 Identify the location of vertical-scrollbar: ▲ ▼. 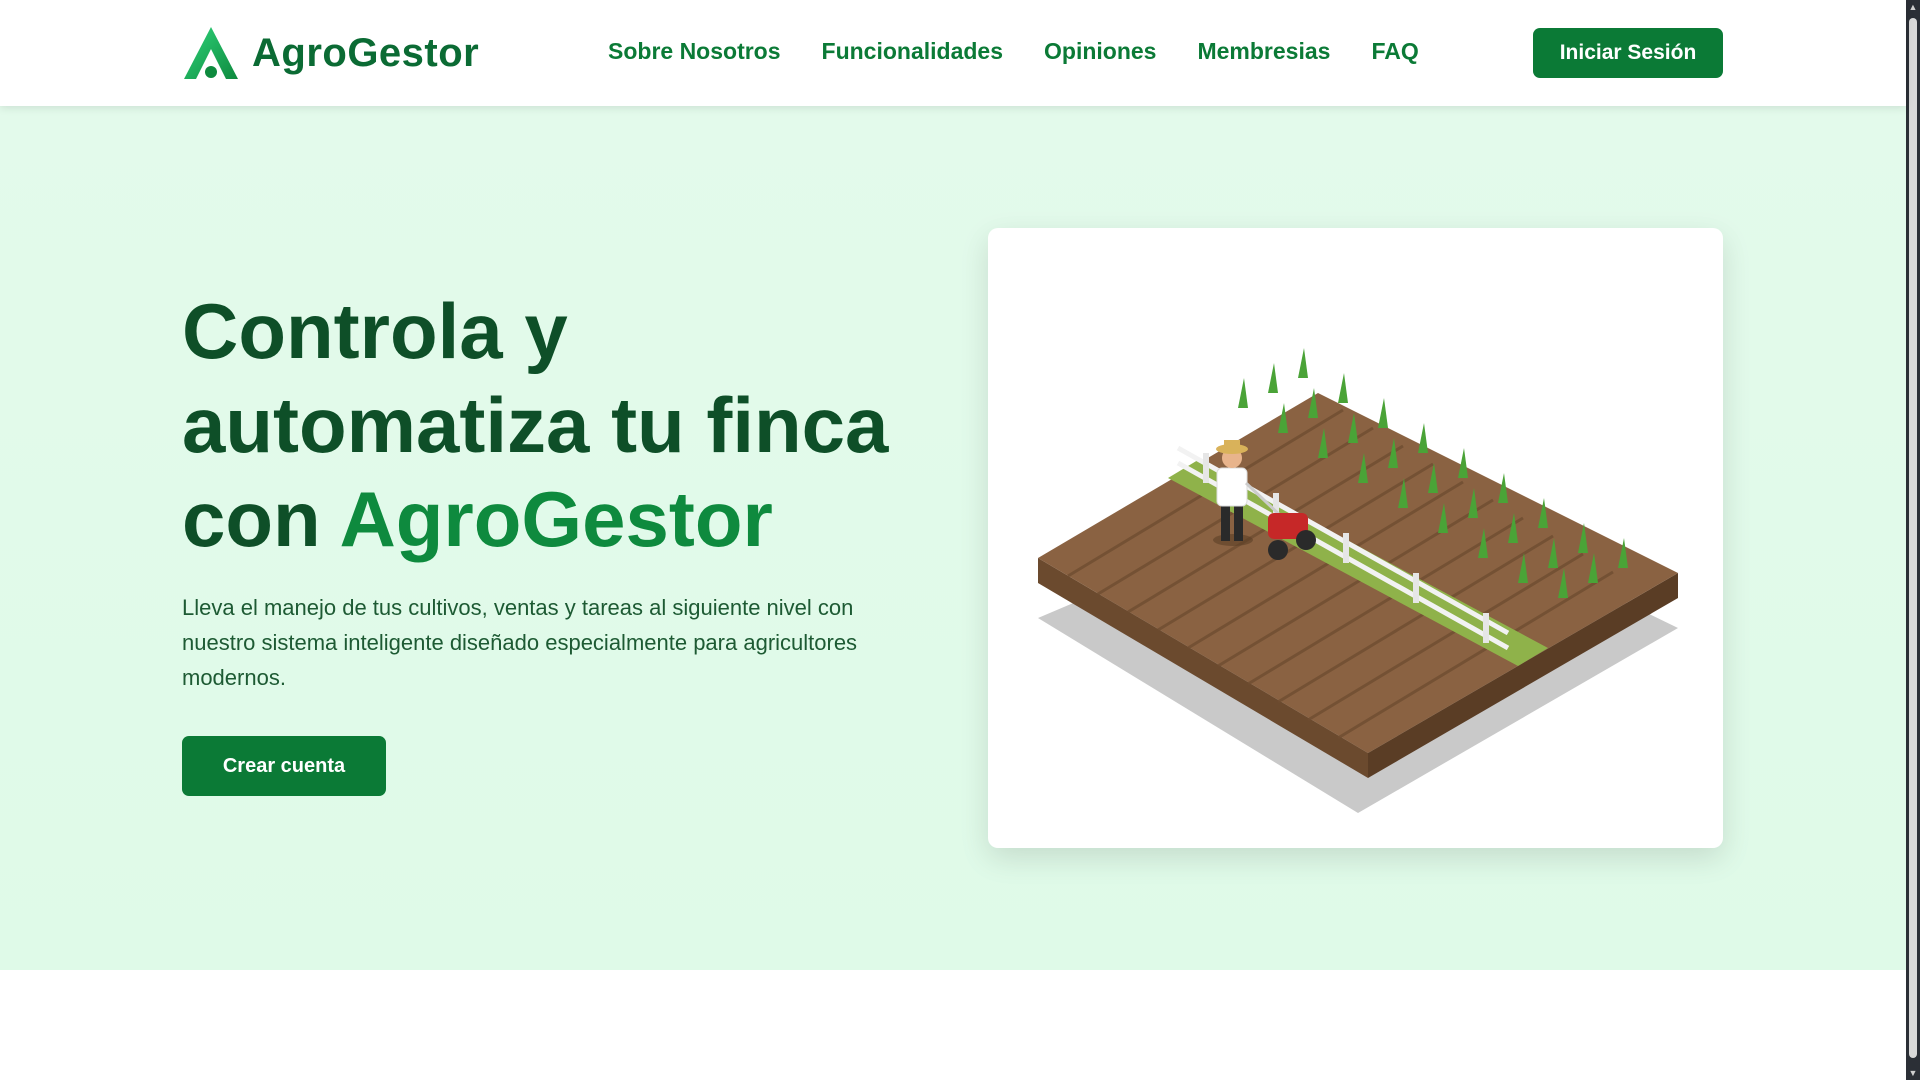
(1913, 540).